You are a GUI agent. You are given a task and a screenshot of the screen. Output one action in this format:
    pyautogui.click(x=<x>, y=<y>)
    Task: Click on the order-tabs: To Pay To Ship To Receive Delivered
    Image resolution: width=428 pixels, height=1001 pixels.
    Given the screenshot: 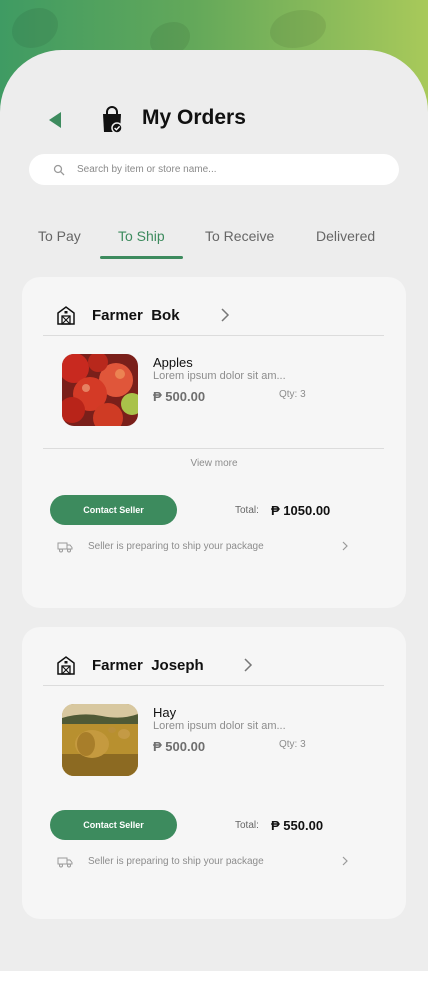 What is the action you would take?
    pyautogui.click(x=214, y=244)
    